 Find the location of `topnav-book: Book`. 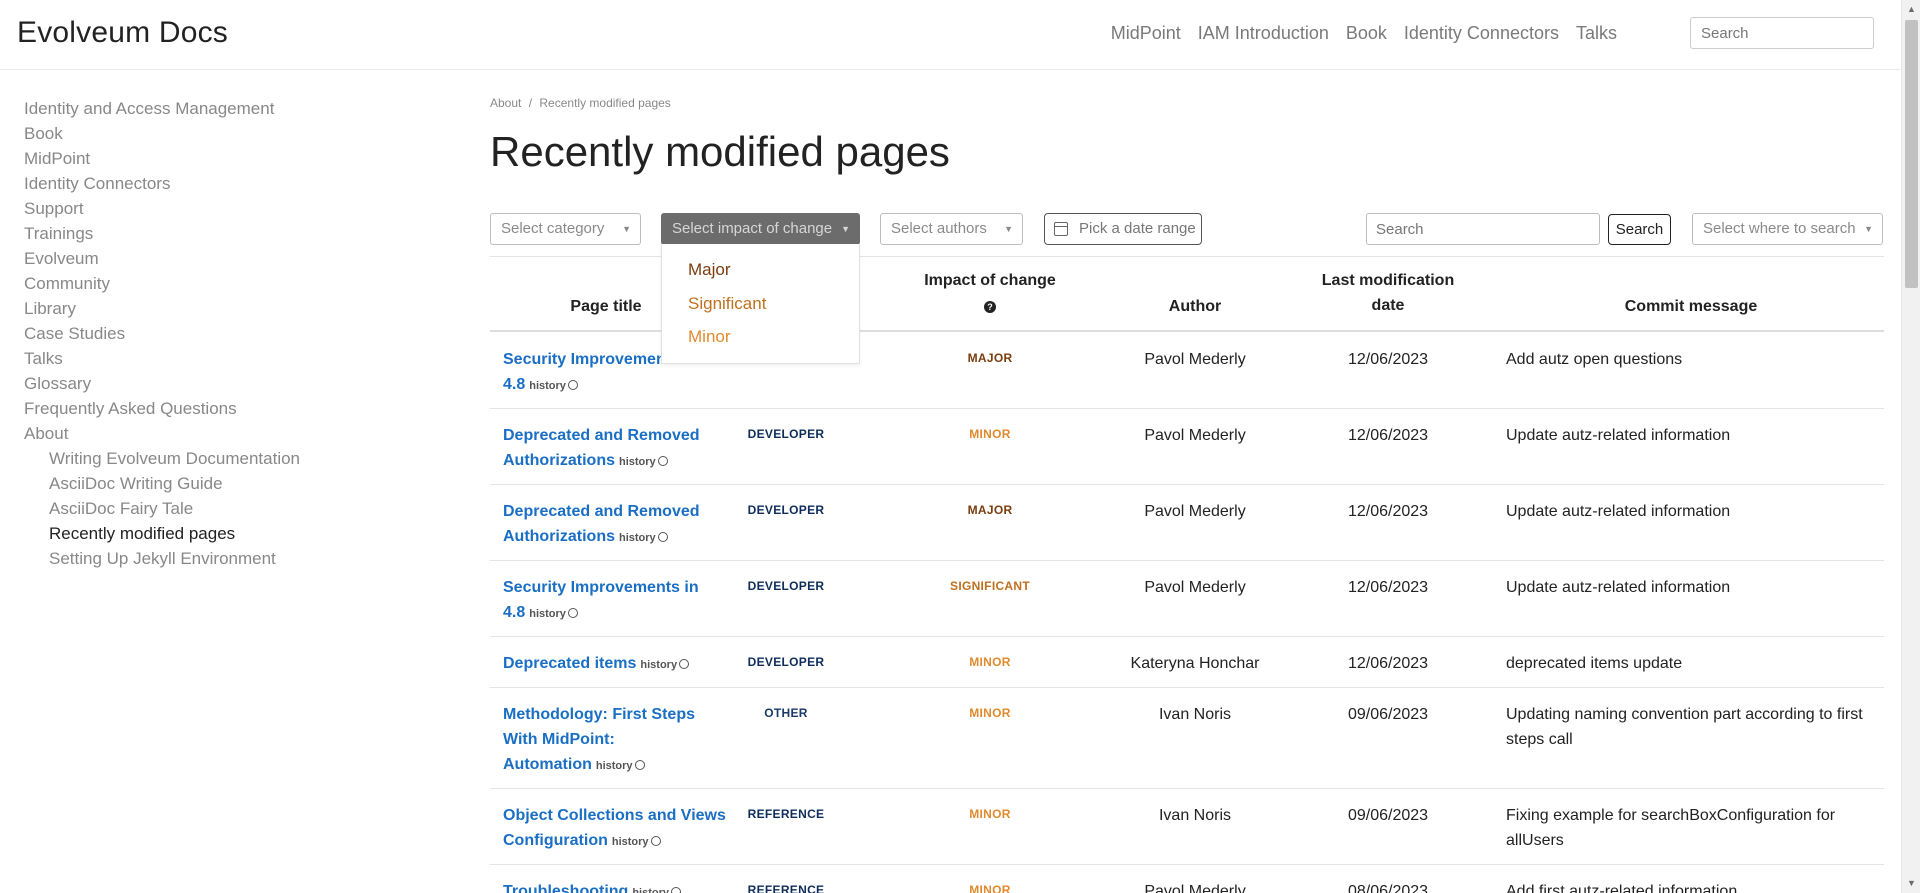

topnav-book: Book is located at coordinates (1366, 33).